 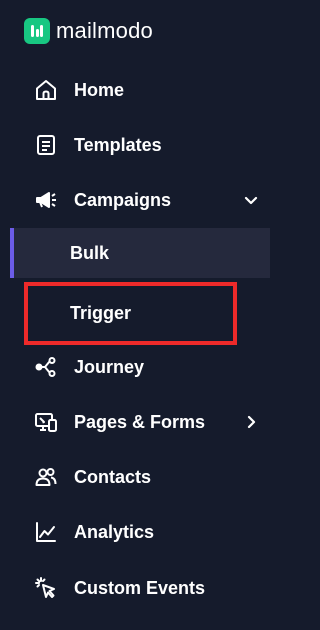 What do you see at coordinates (251, 422) in the screenshot?
I see `chevron-right-icon` at bounding box center [251, 422].